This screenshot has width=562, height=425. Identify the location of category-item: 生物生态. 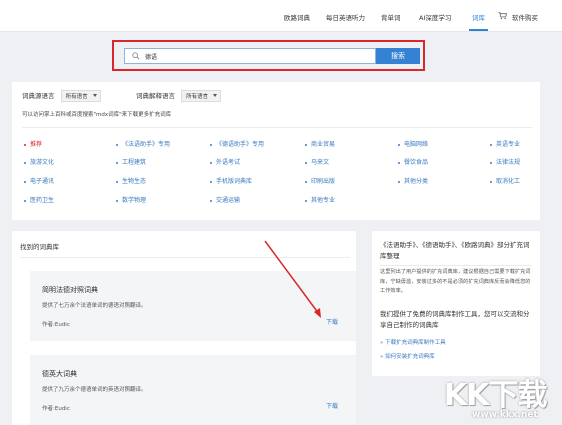
(131, 180).